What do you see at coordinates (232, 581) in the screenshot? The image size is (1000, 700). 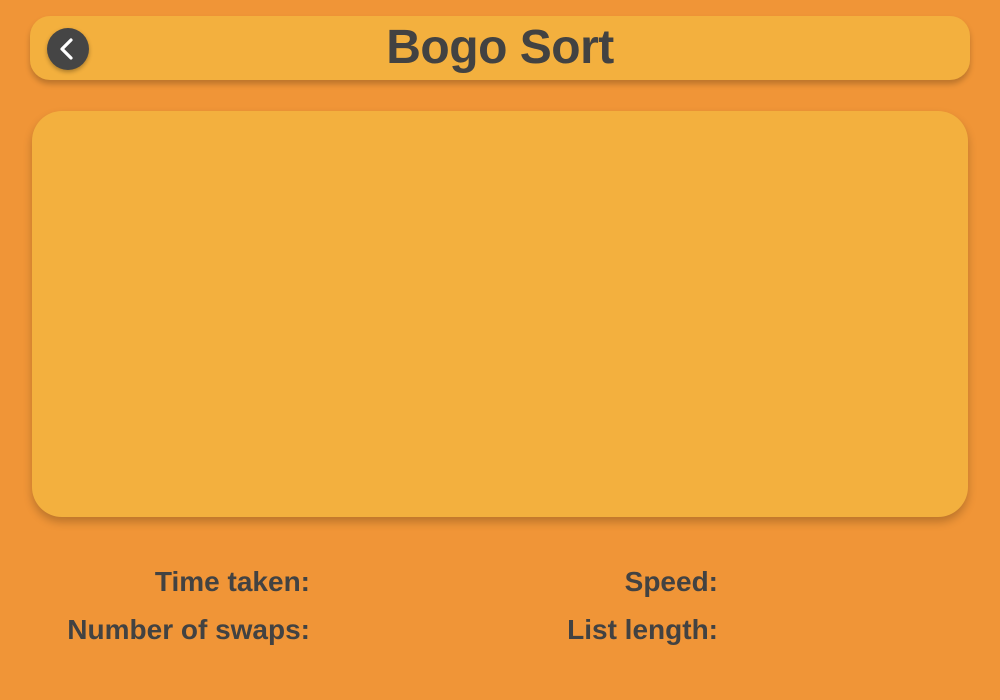 I see `time-taken-label: Time taken:` at bounding box center [232, 581].